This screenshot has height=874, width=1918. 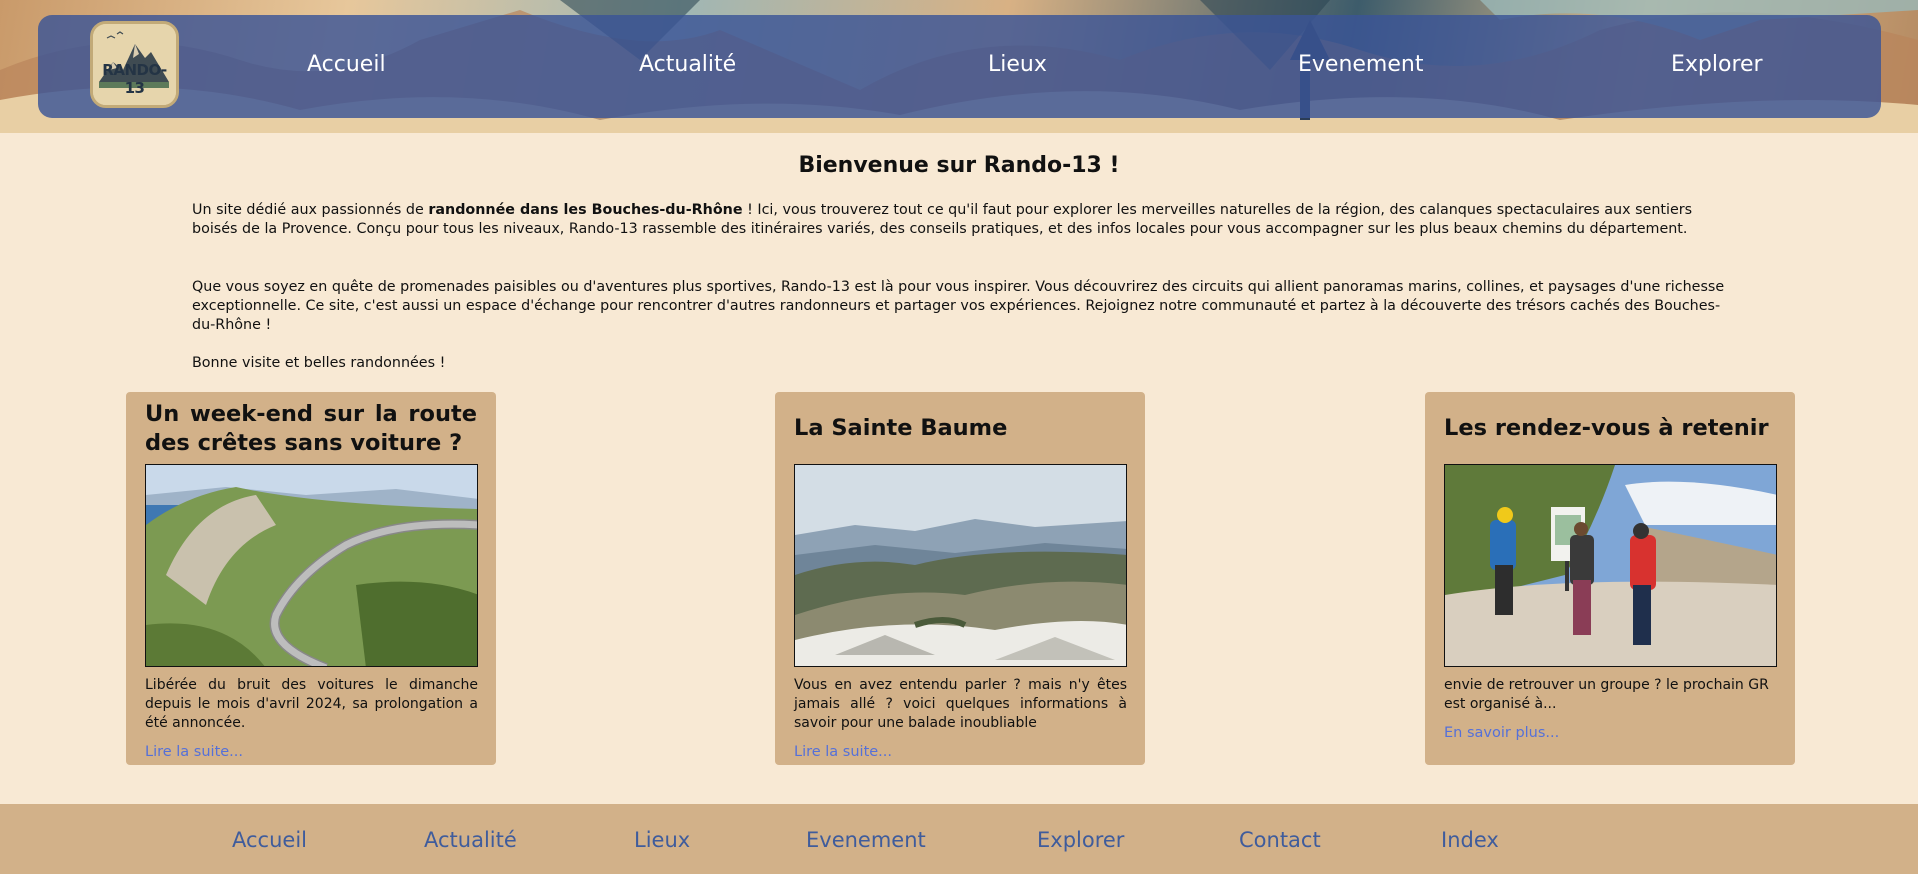 What do you see at coordinates (1017, 64) in the screenshot?
I see `nav-item-lieux: Lieux` at bounding box center [1017, 64].